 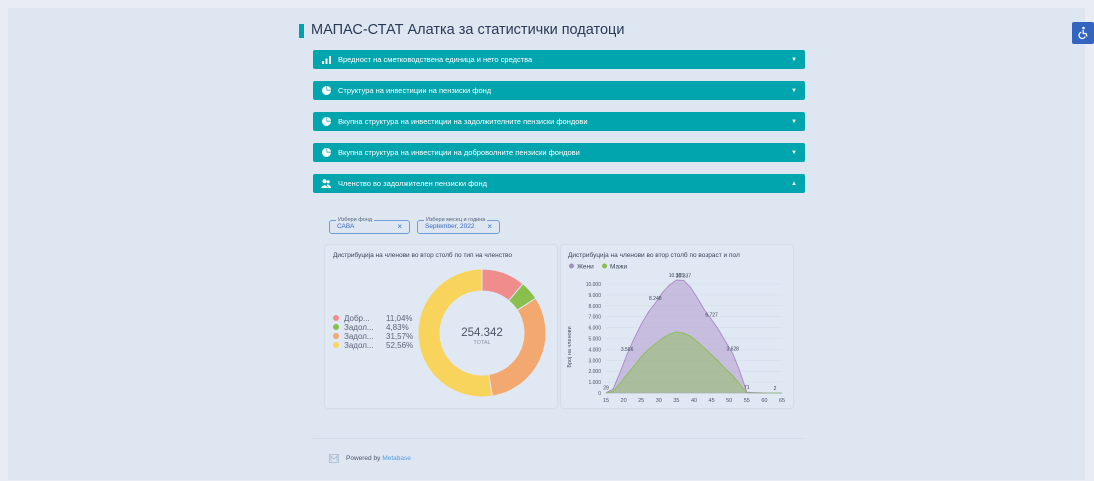 I want to click on footer-prefix: Powered by, so click(x=363, y=458).